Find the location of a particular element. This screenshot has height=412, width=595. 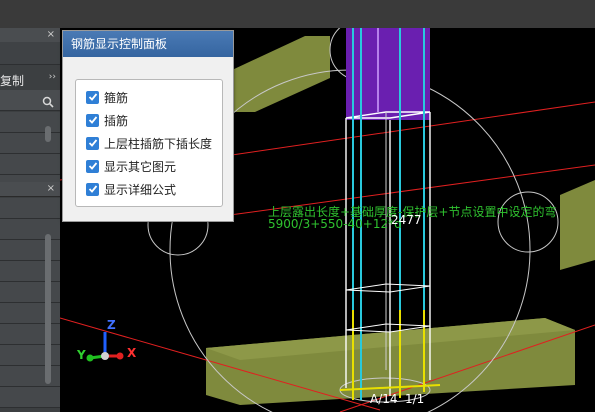

option-label: 插筋 is located at coordinates (116, 120).